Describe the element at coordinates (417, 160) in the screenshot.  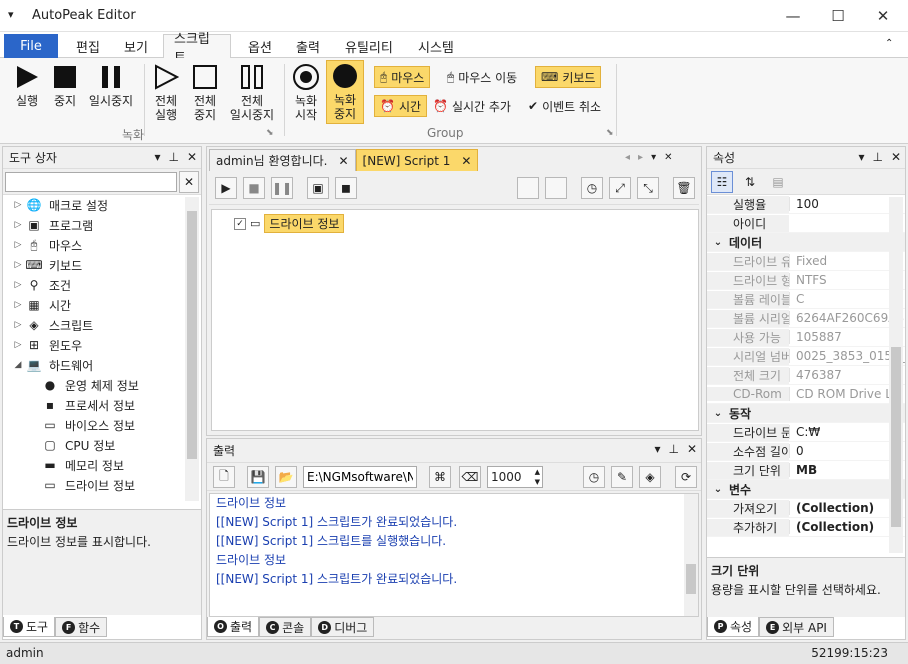
I see `tab-script-1: [NEW] Script 1 ✕` at that location.